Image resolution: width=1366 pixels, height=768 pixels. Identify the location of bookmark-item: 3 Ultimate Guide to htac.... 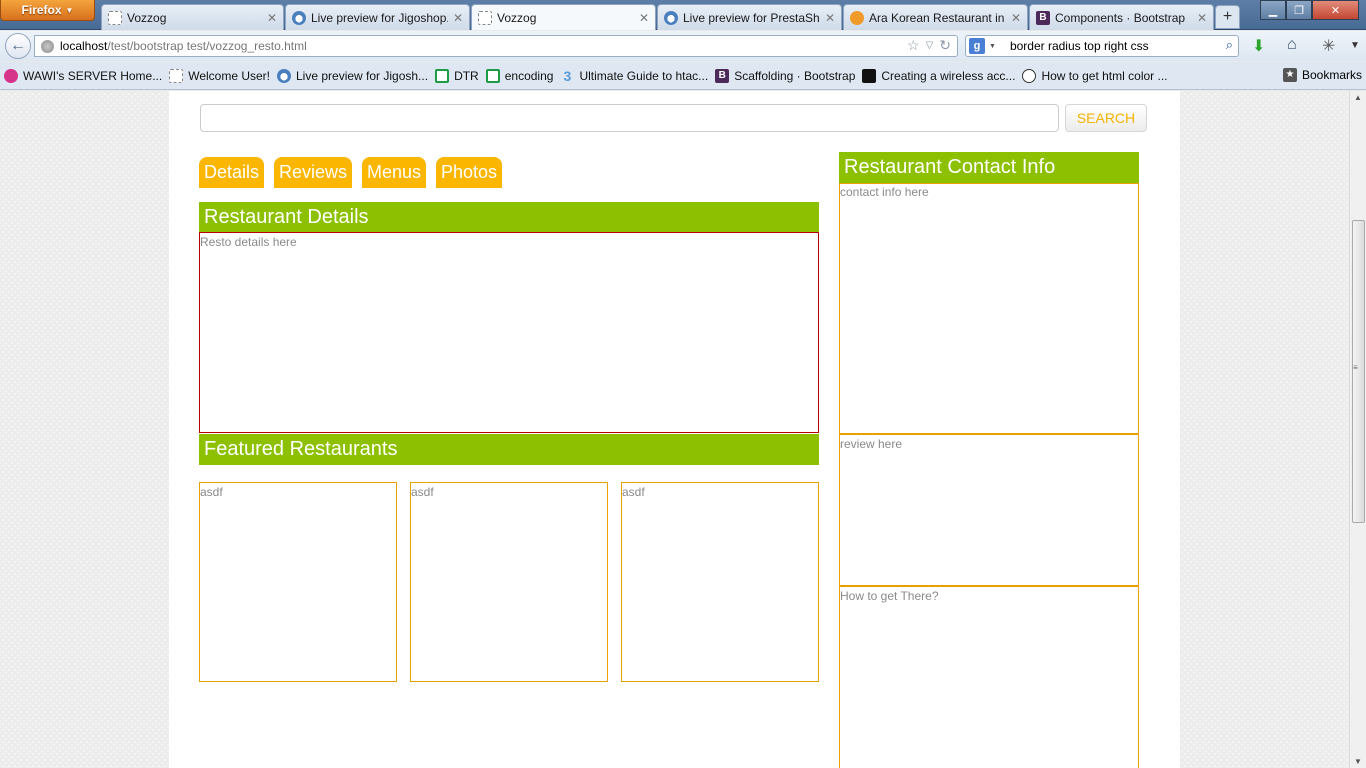
(634, 75).